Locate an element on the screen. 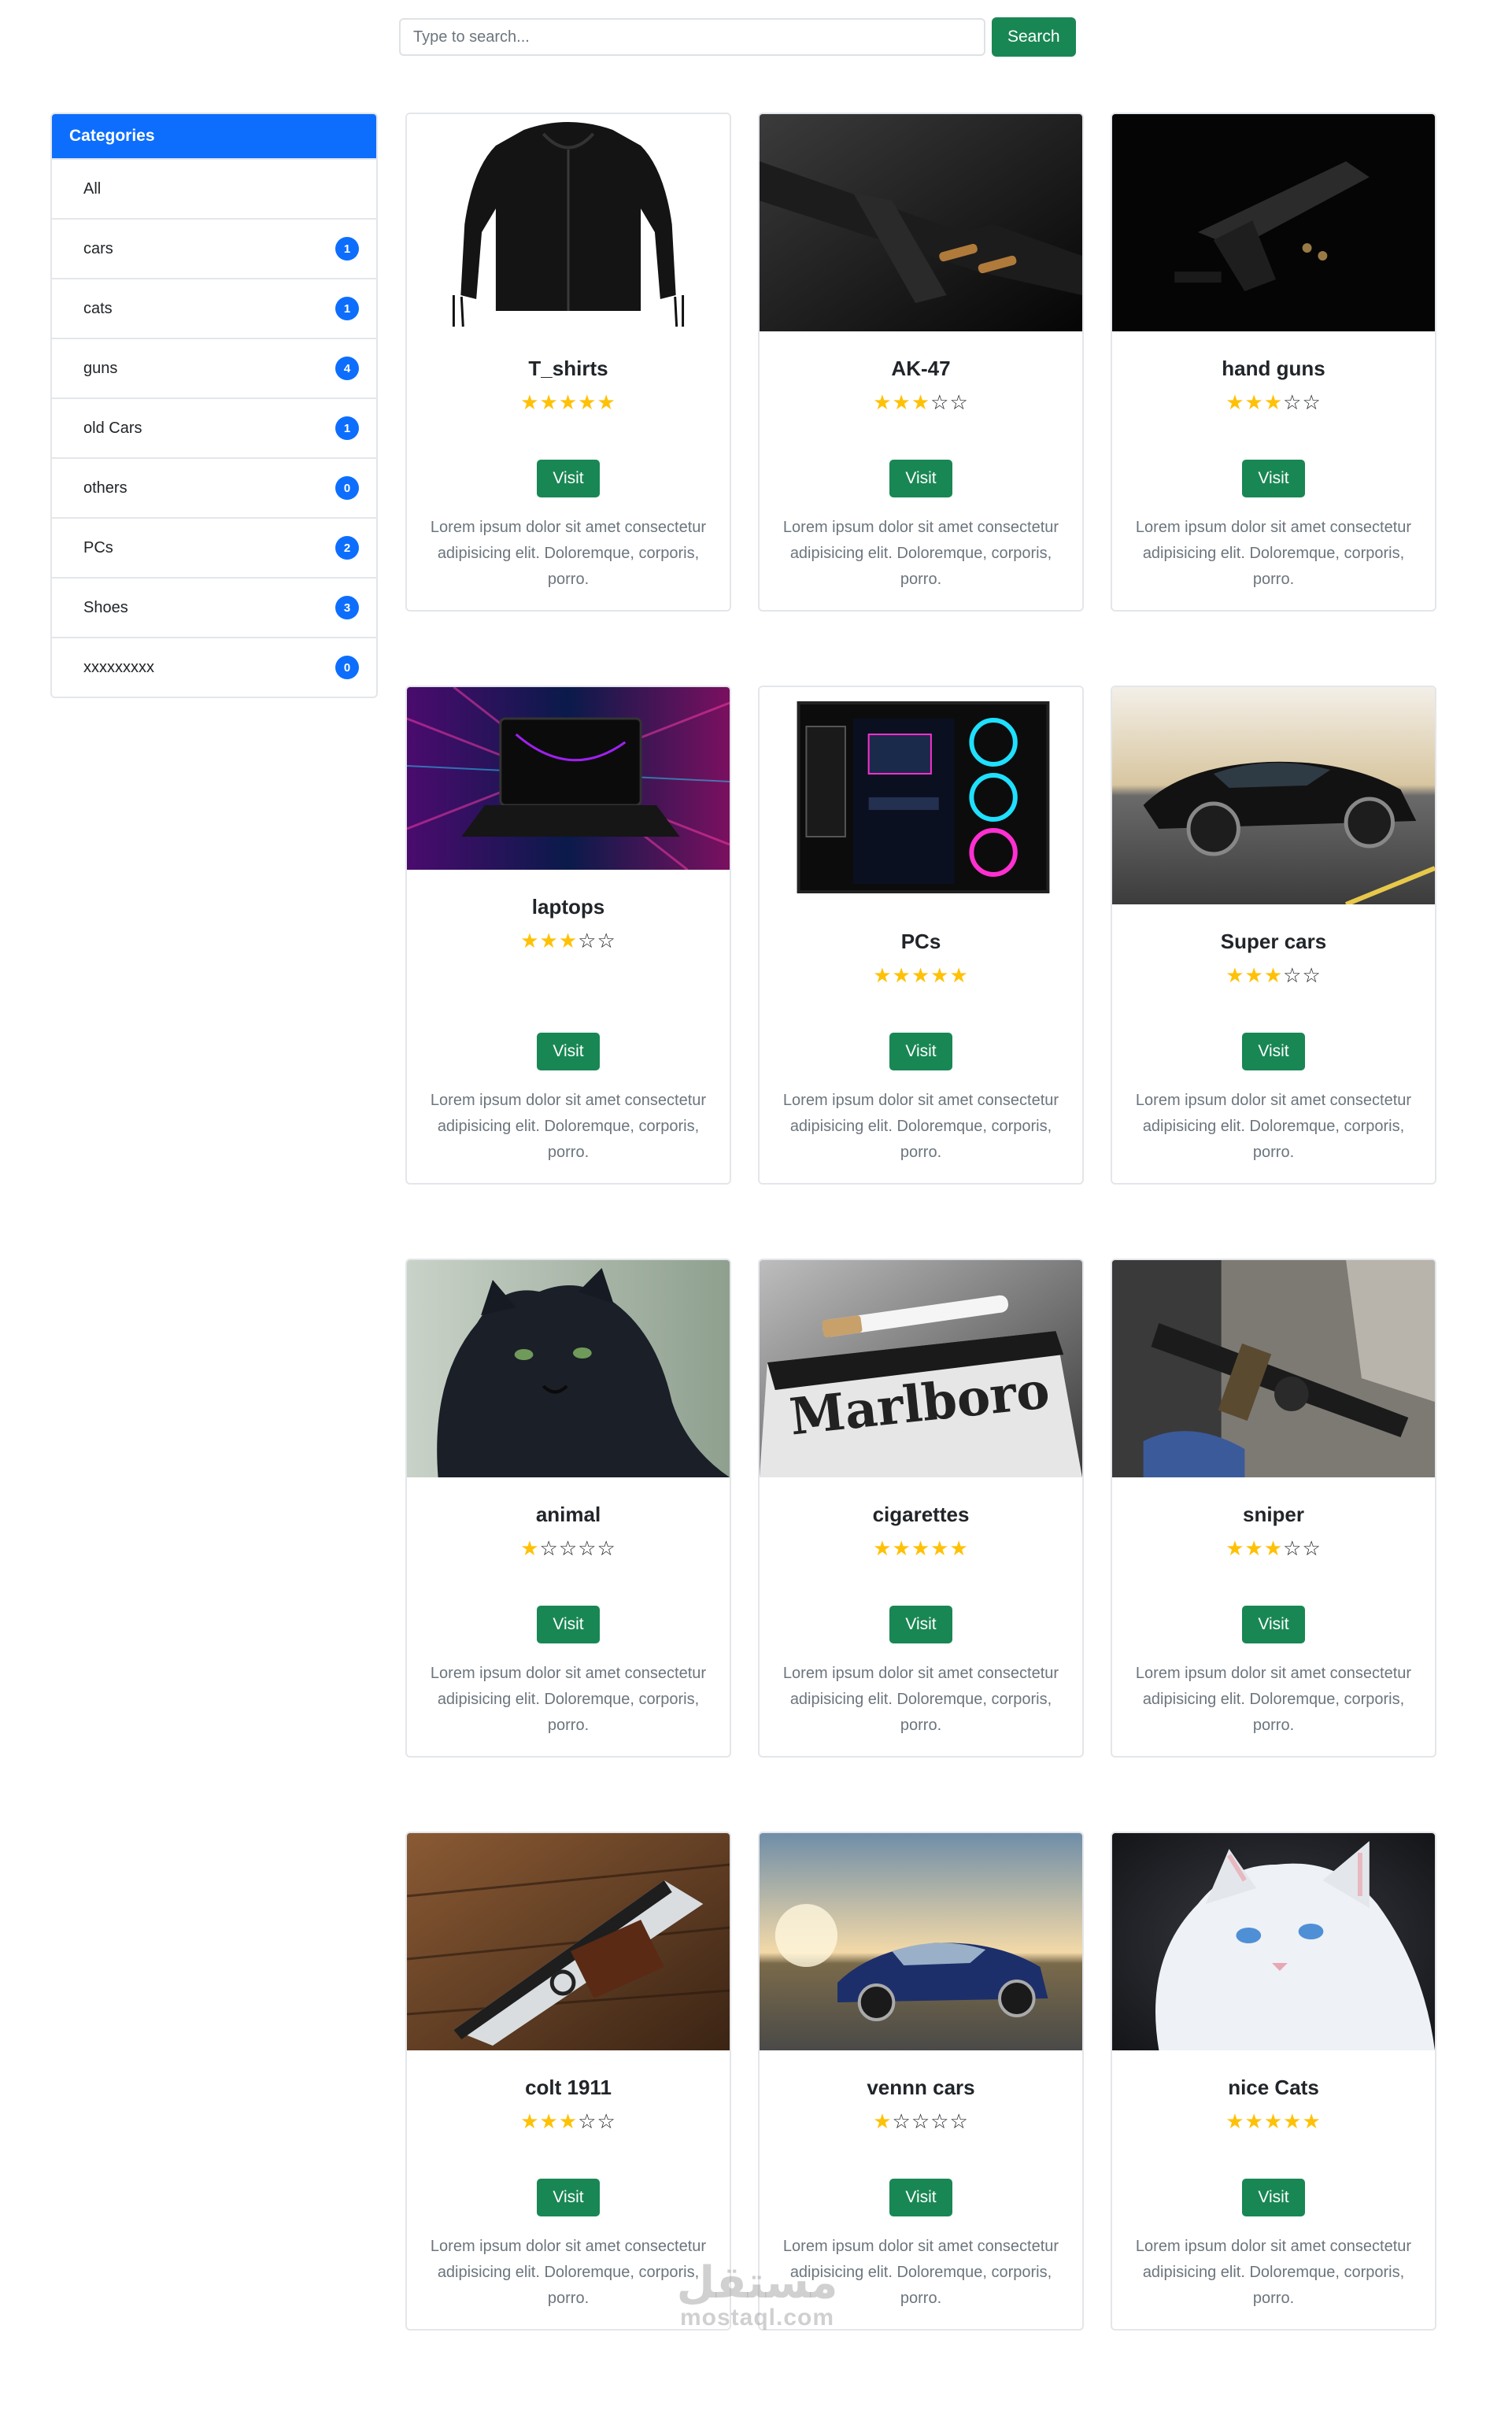 Image resolution: width=1512 pixels, height=2414 pixels. sidebar-item-xxxxxxxxx: xxxxxxxxx 0 is located at coordinates (214, 667).